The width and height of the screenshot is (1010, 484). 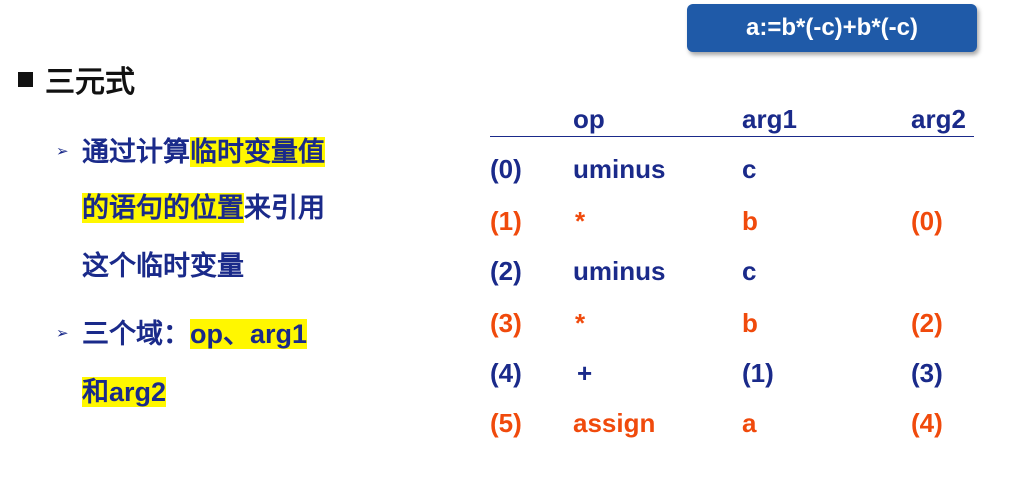 I want to click on bullet-1-line-3: 这个临时变量, so click(x=163, y=263).